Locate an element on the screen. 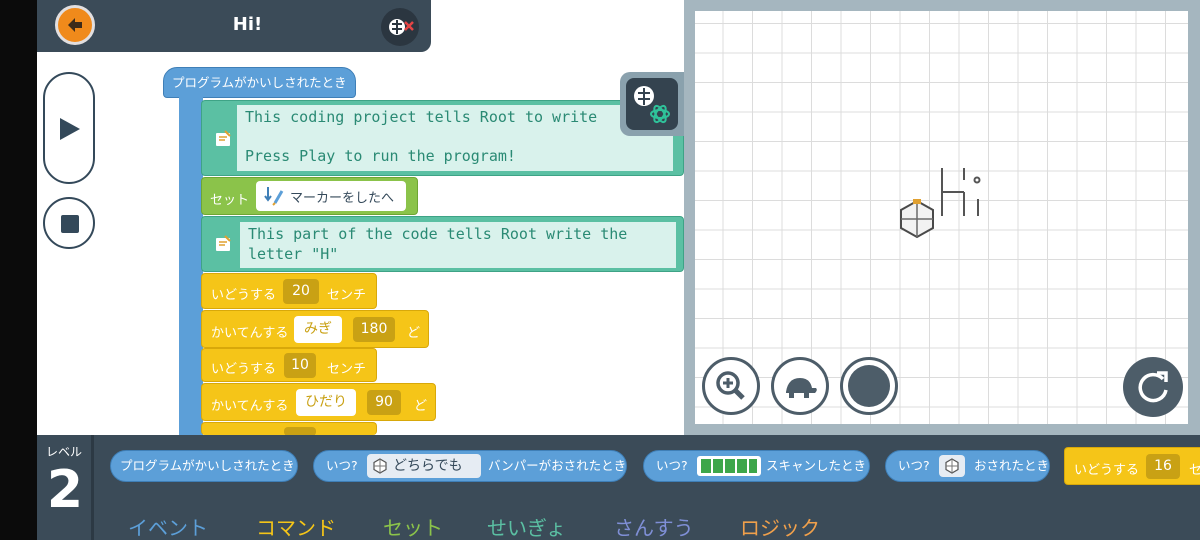  move-block-3-partial is located at coordinates (289, 429).